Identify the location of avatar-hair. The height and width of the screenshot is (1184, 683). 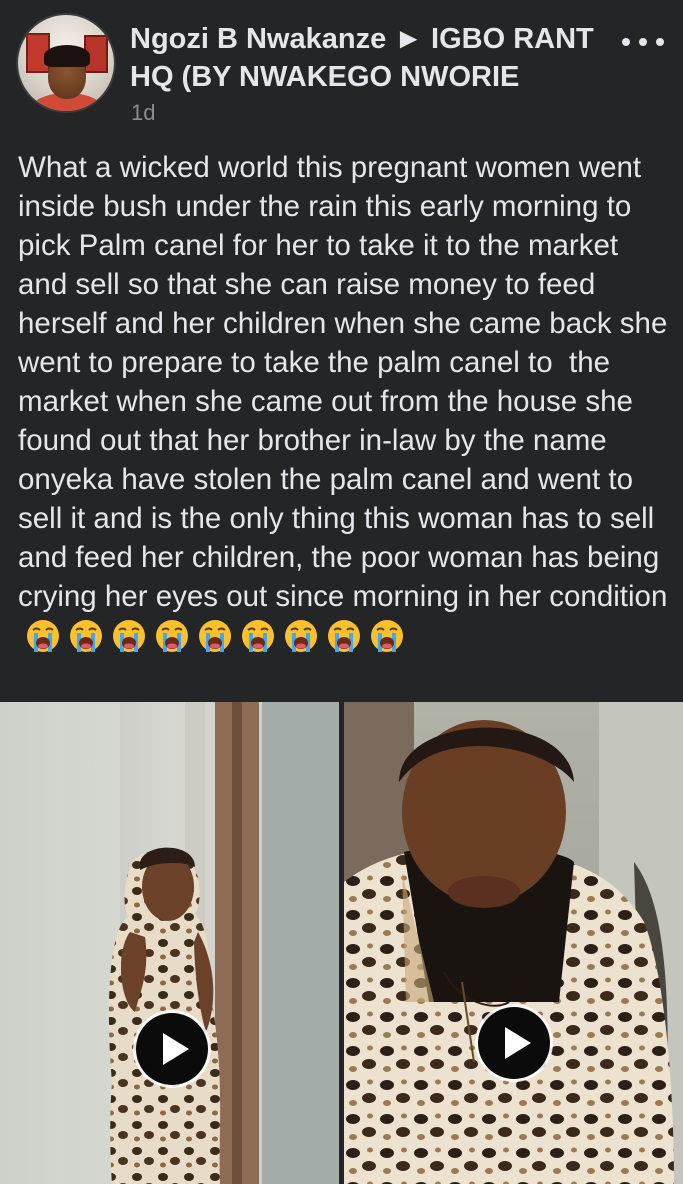
(67, 56).